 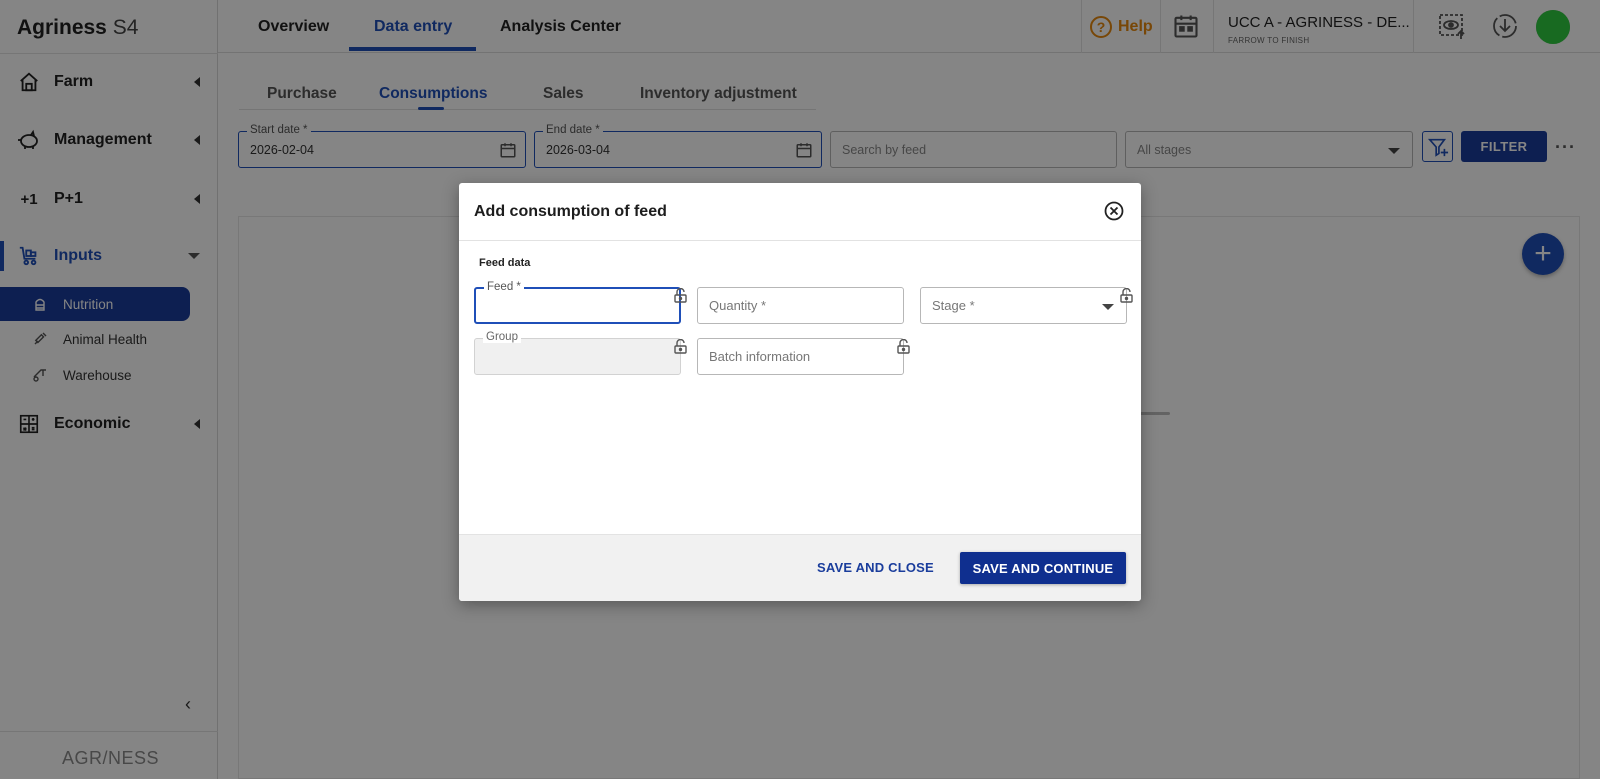 I want to click on feed-input: Feed *, so click(x=577, y=302).